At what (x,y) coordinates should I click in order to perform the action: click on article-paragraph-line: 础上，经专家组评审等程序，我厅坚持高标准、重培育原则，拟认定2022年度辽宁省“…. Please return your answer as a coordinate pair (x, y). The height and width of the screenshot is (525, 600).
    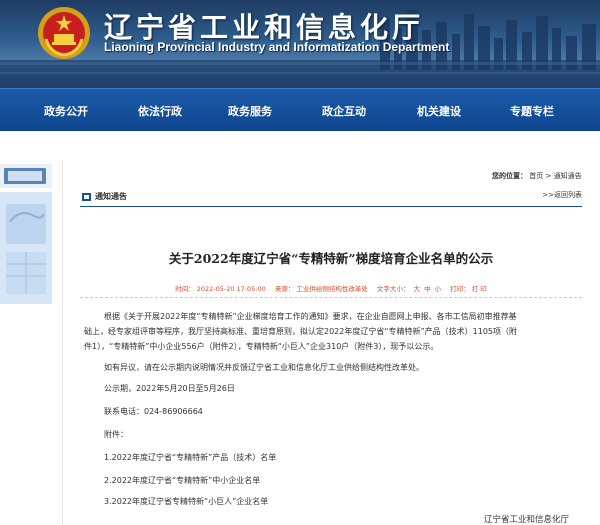
    Looking at the image, I should click on (301, 331).